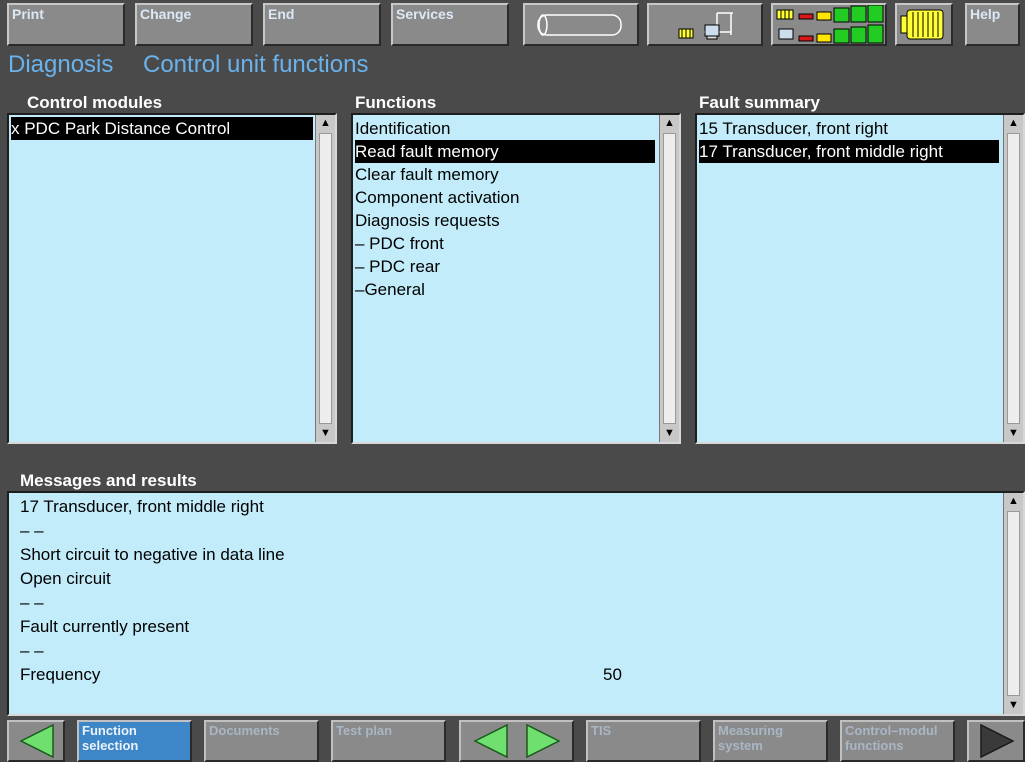 This screenshot has height=762, width=1025. I want to click on functions-scrollbar: ▲ ▼, so click(669, 278).